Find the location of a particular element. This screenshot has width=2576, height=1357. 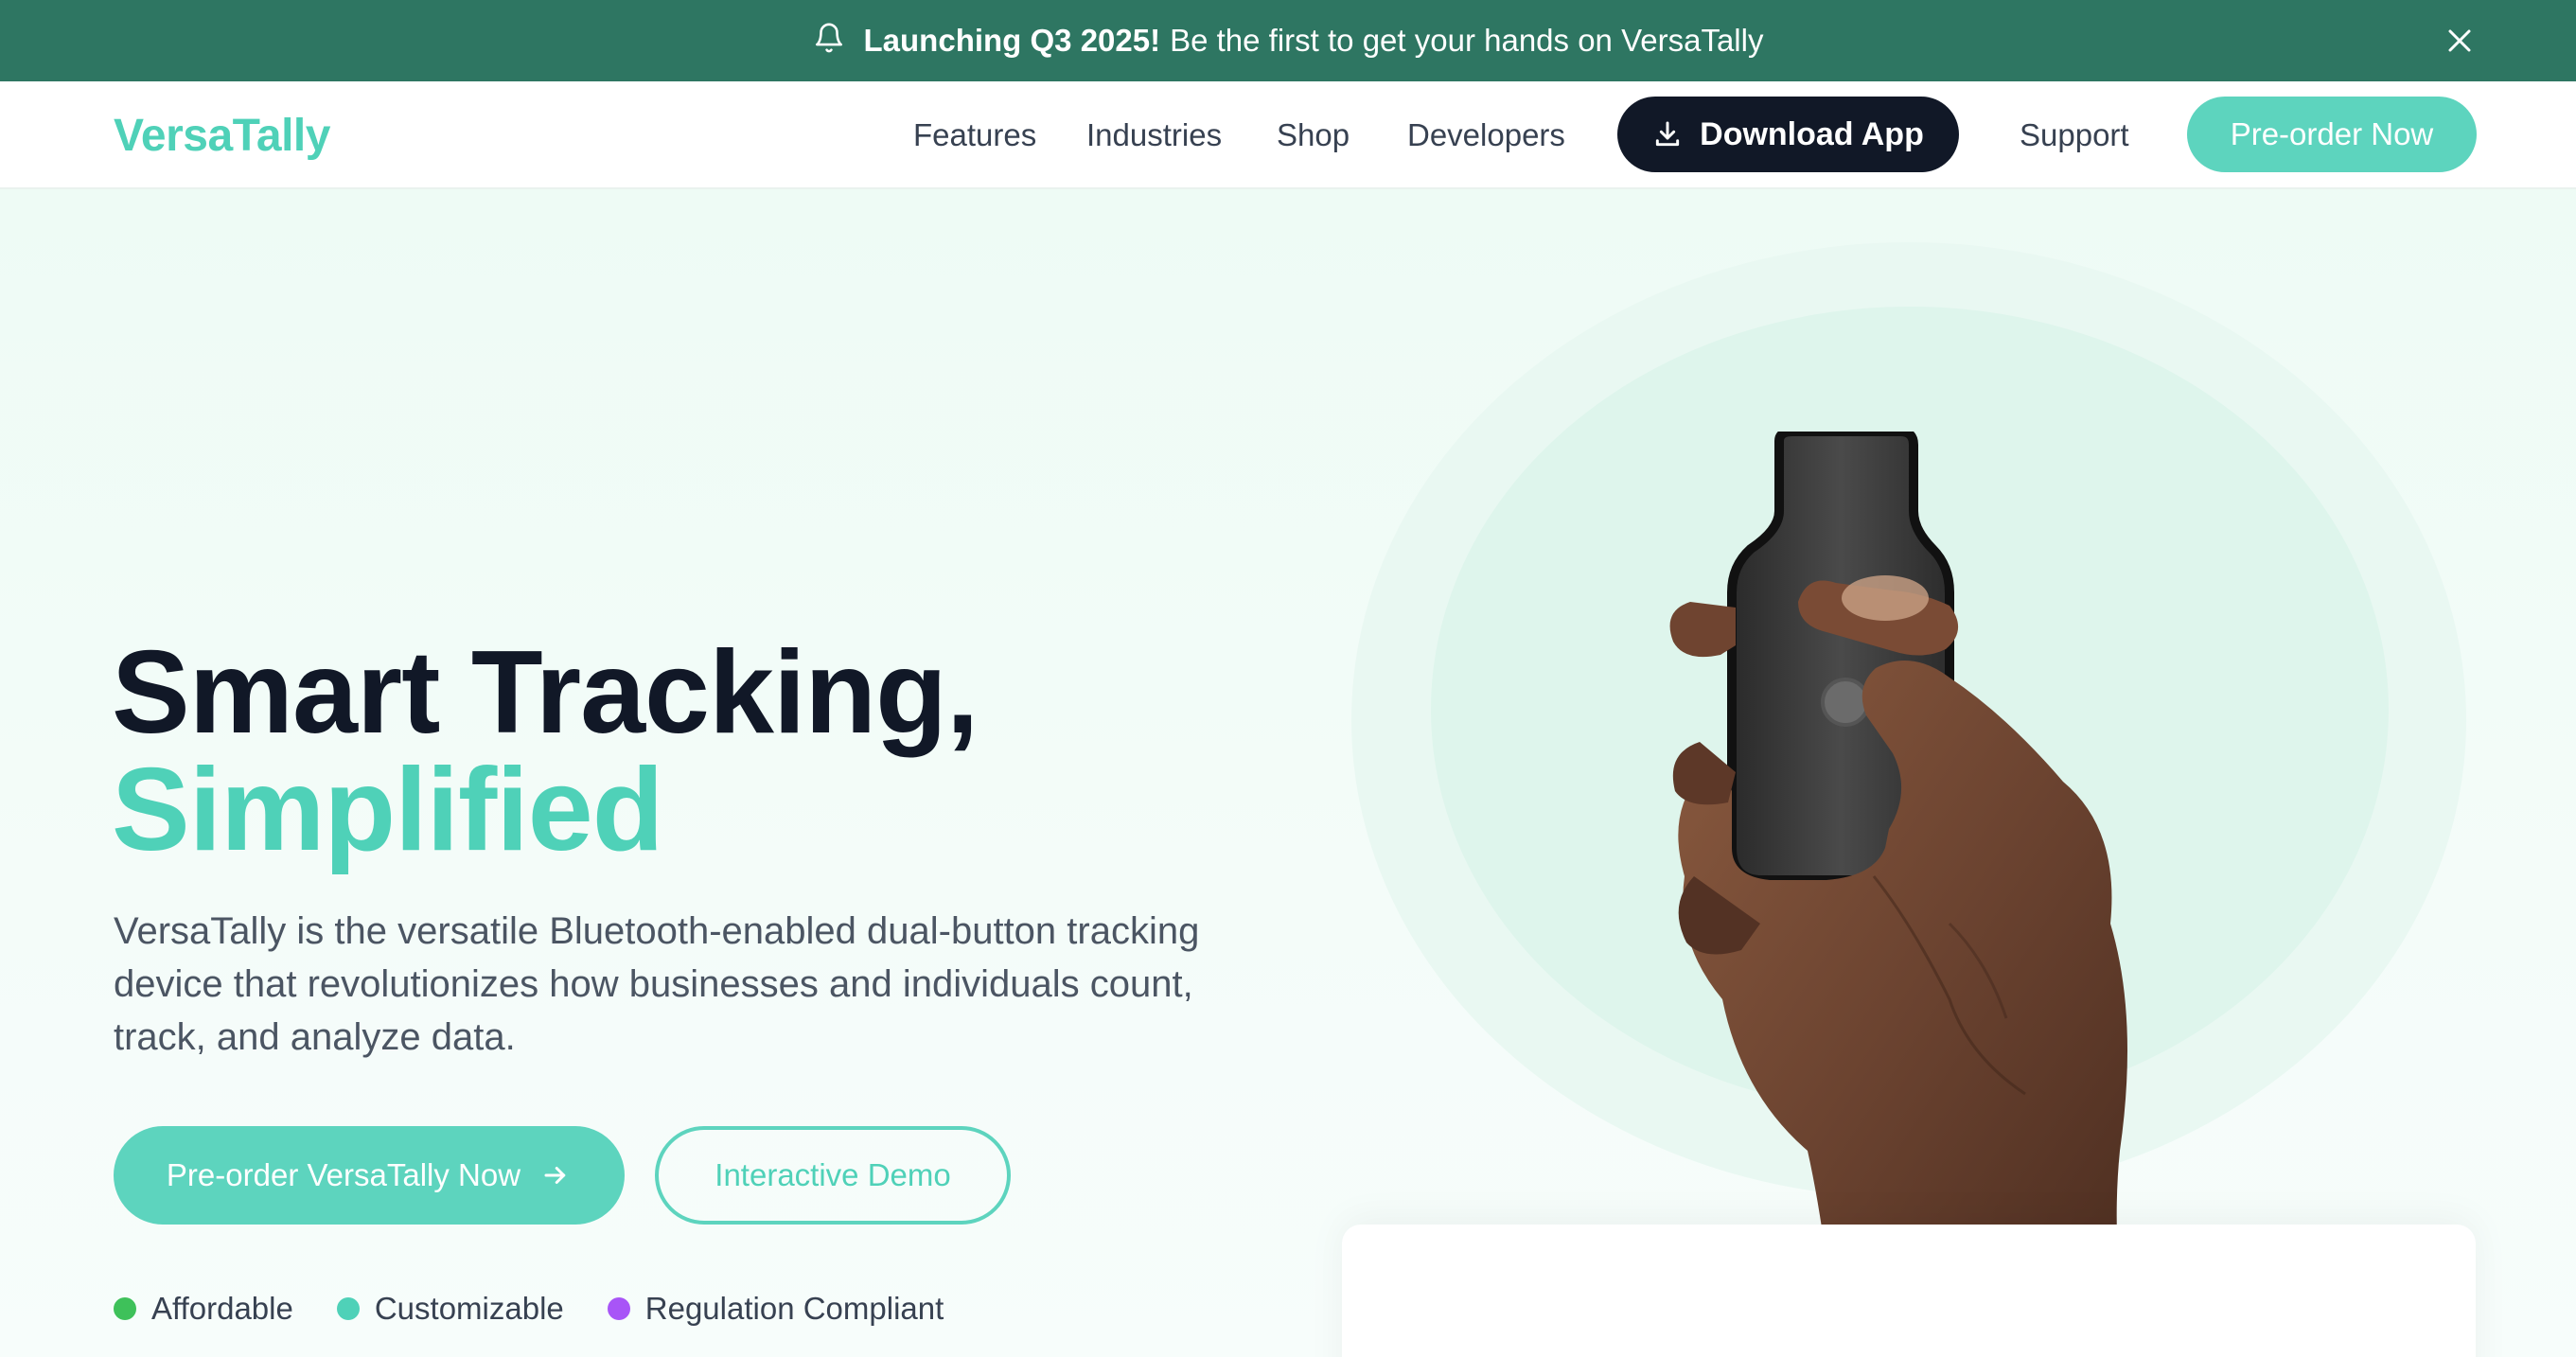

badge-customizable: Customizable is located at coordinates (450, 1309).